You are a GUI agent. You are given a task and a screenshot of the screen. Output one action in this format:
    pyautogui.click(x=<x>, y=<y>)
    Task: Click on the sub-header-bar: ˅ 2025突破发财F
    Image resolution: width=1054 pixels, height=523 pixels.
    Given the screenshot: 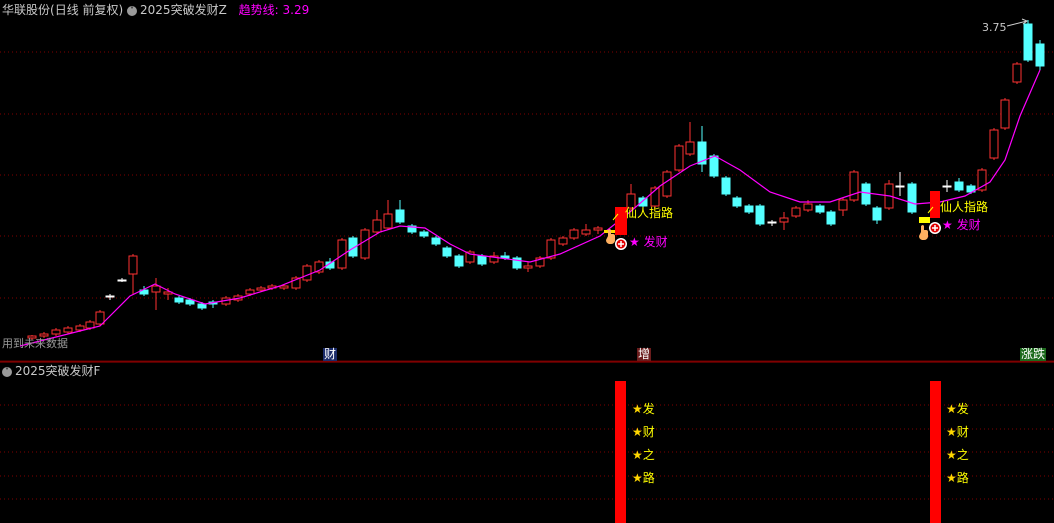 What is the action you would take?
    pyautogui.click(x=51, y=371)
    